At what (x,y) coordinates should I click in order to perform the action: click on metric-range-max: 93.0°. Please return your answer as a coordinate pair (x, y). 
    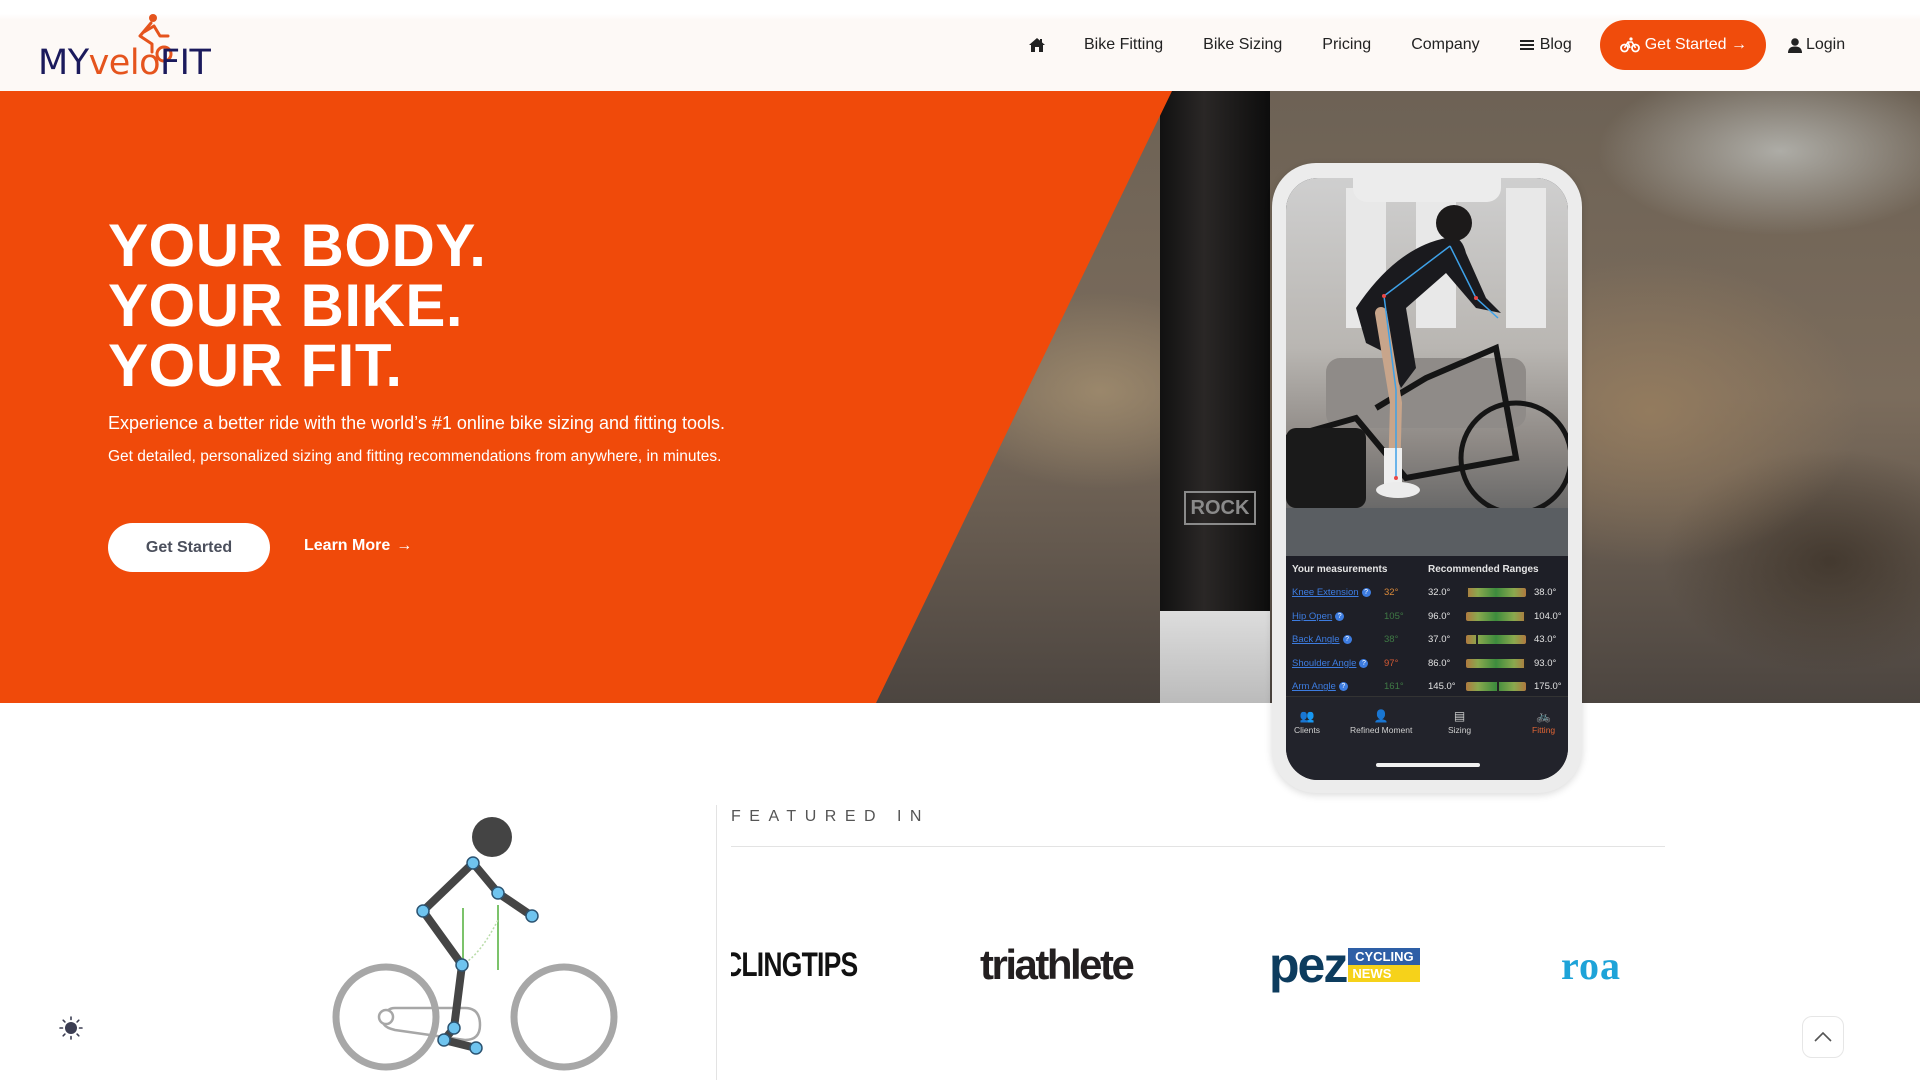
    Looking at the image, I should click on (1545, 663).